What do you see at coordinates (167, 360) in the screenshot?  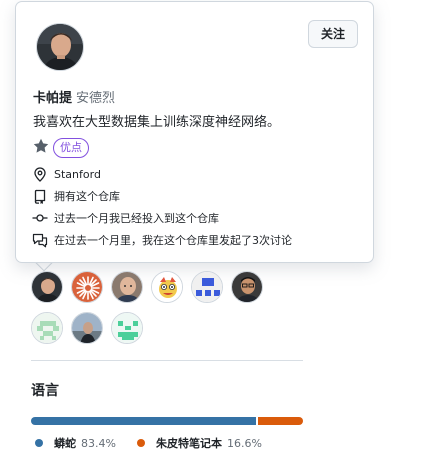 I see `section-divider` at bounding box center [167, 360].